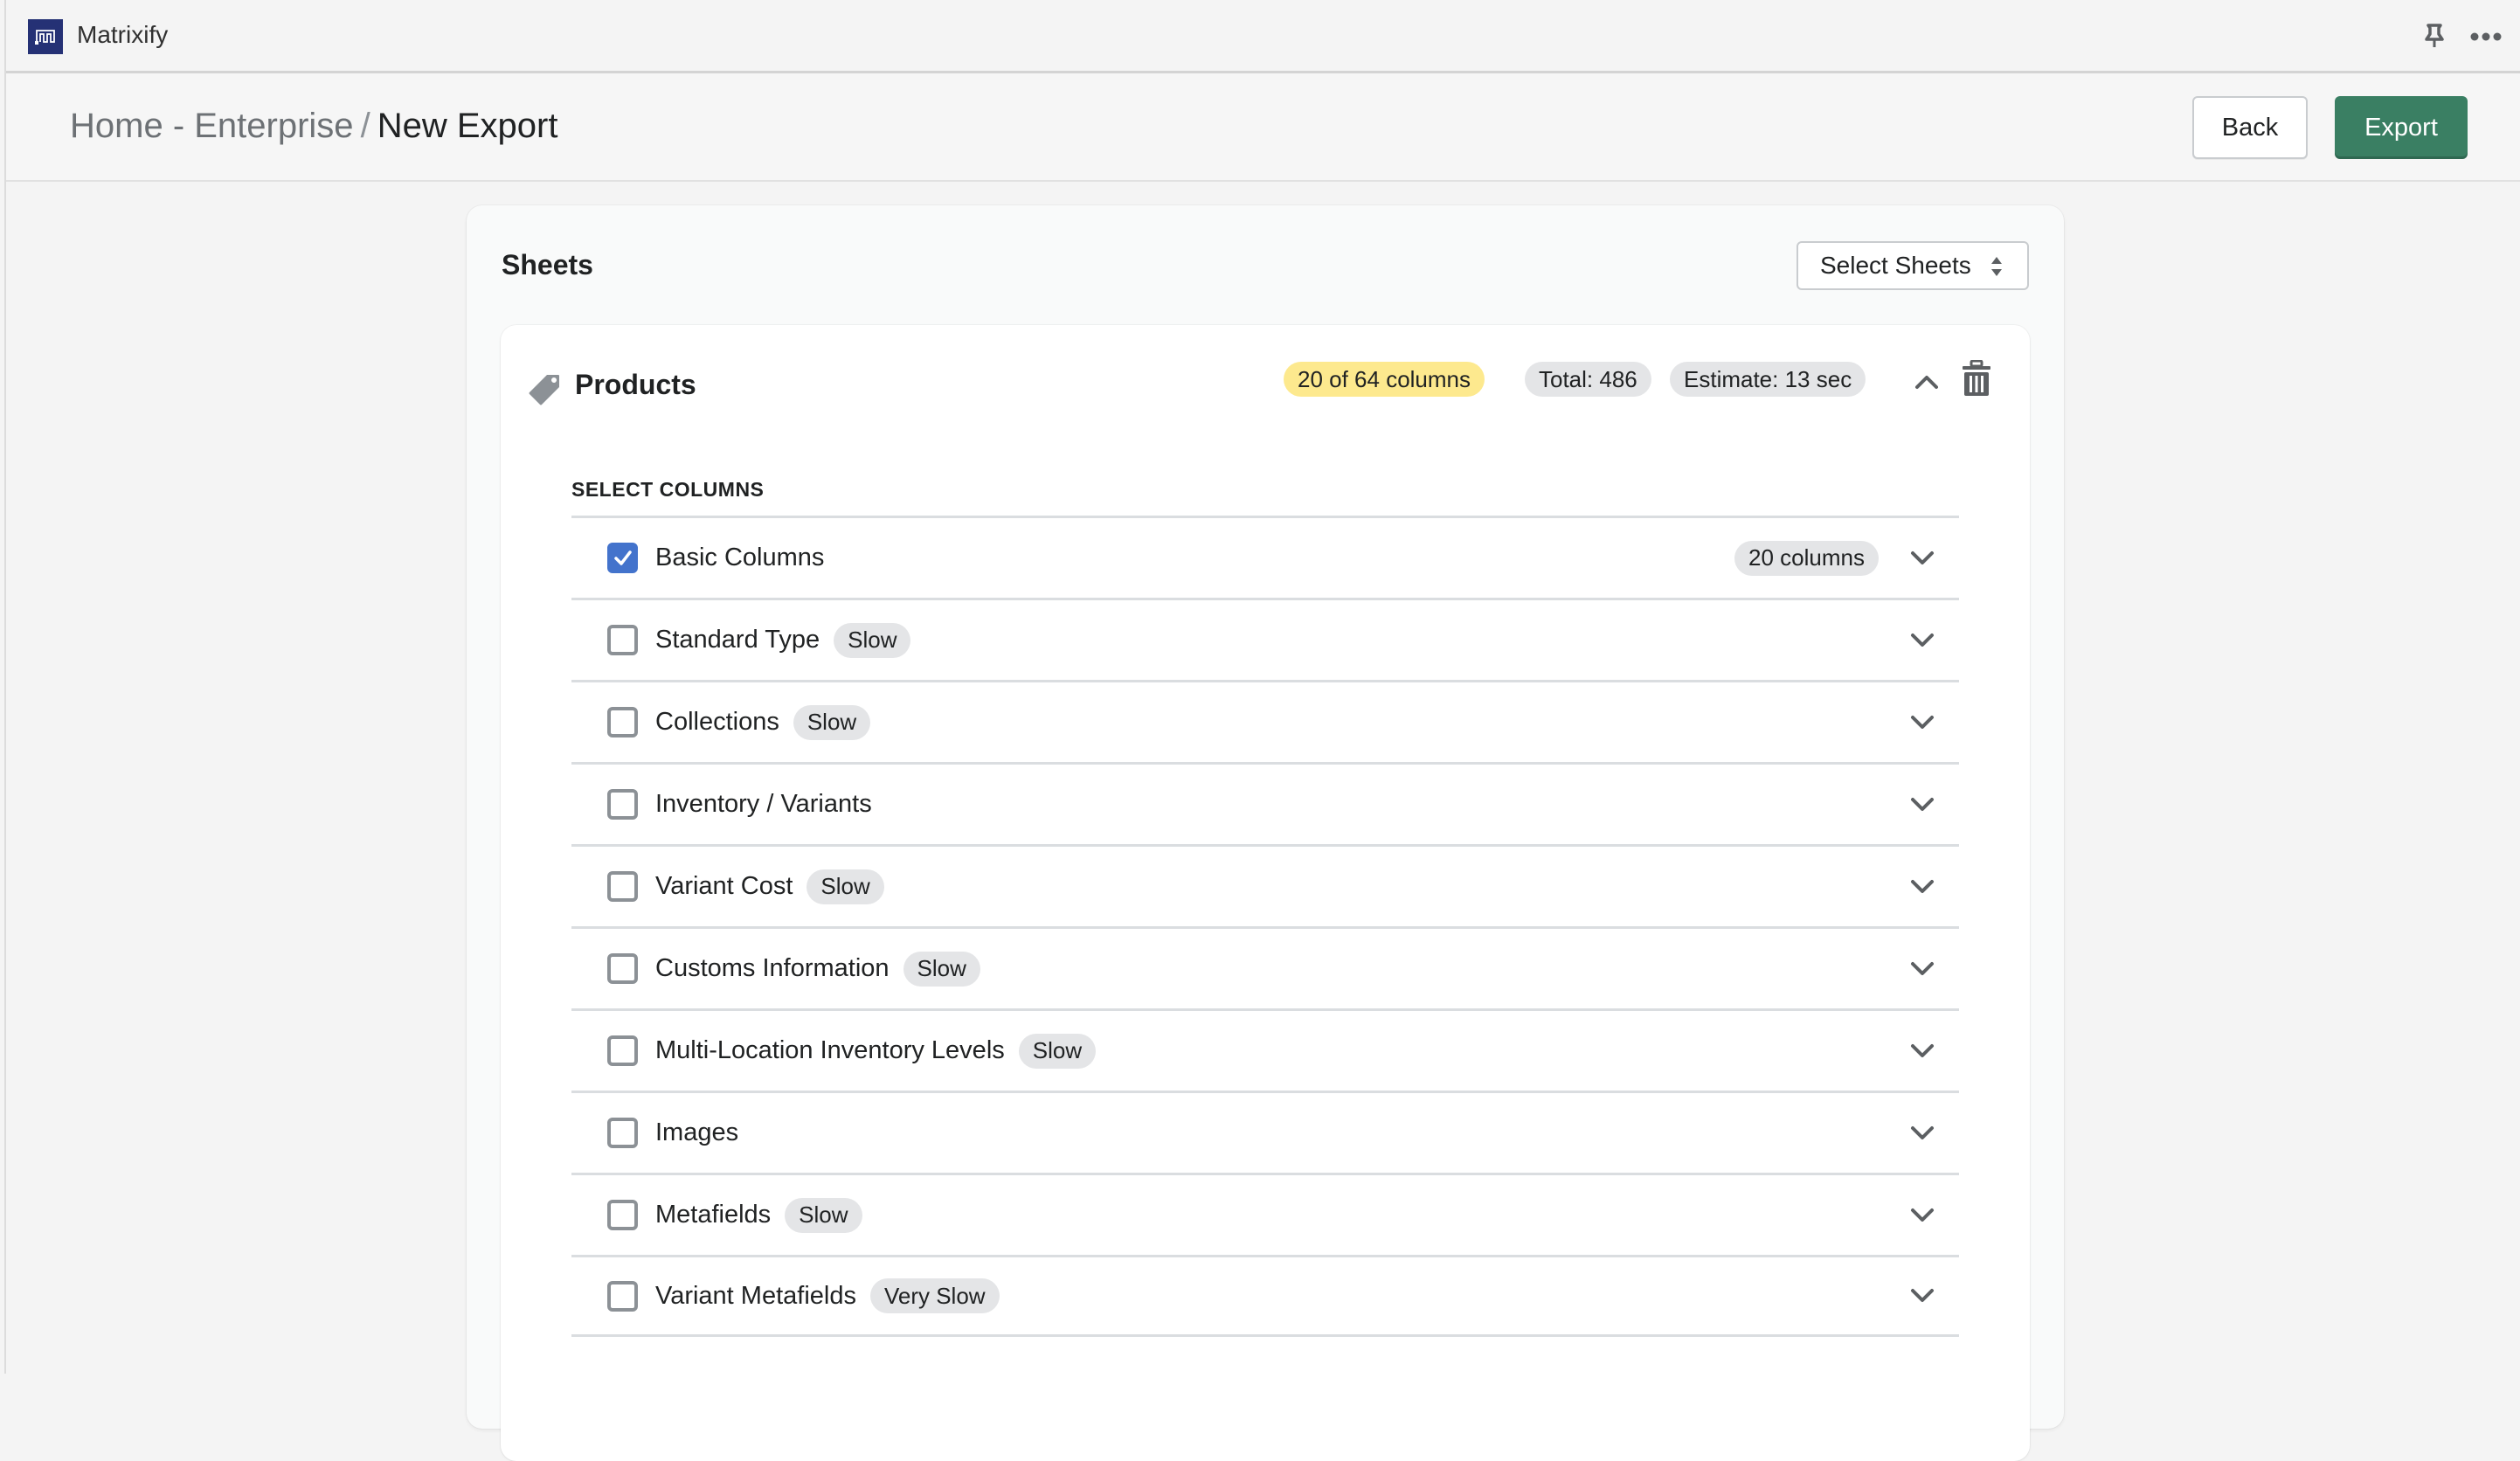 This screenshot has width=2520, height=1461. I want to click on breadcrumb-home-link: Home - Enterprise, so click(212, 126).